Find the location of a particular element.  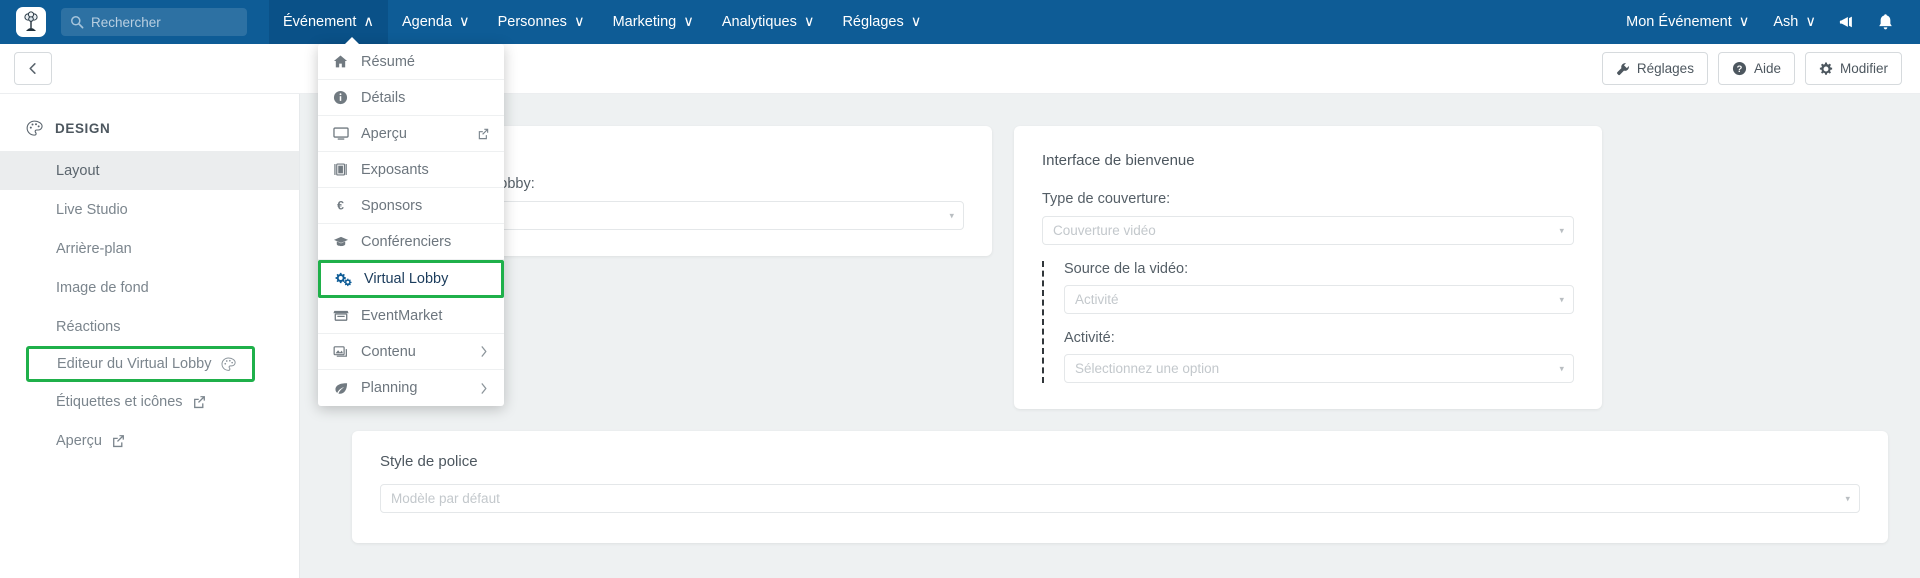

user-menu-label: Ash is located at coordinates (1786, 22).